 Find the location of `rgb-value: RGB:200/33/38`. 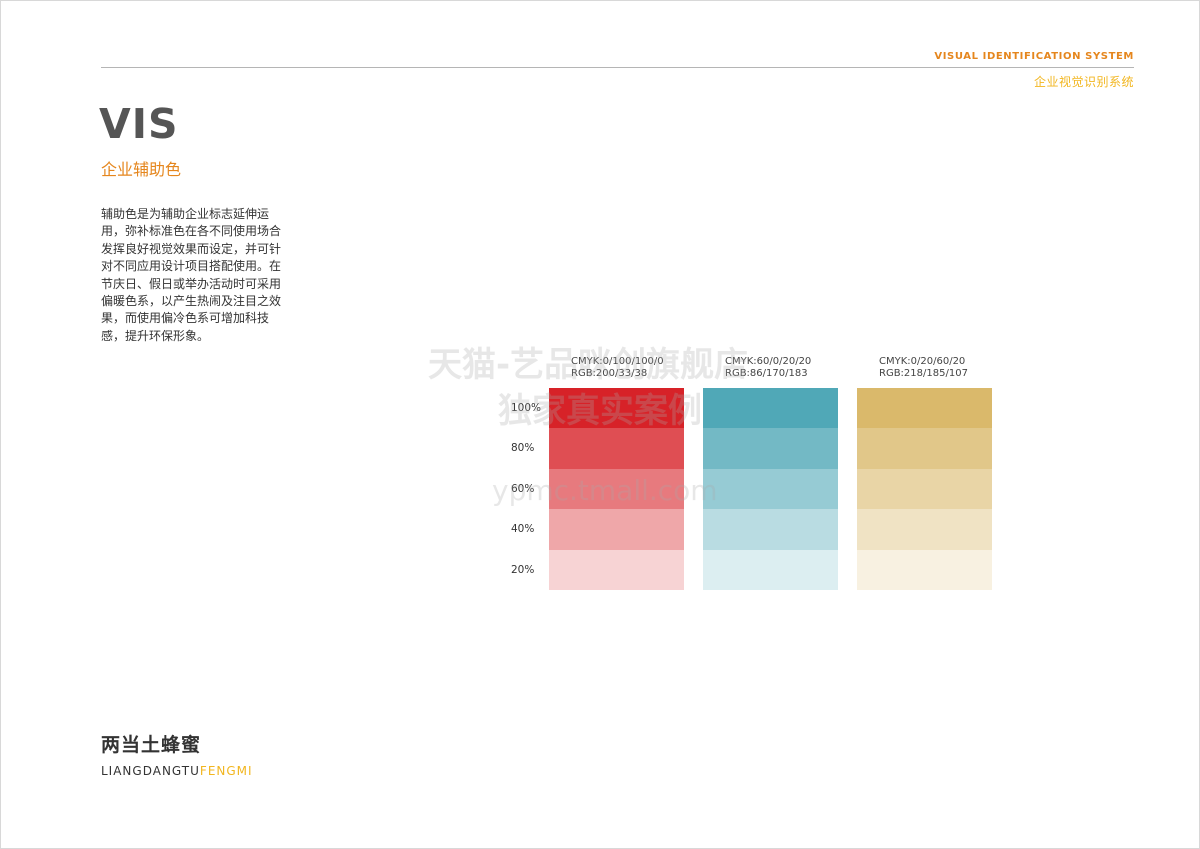

rgb-value: RGB:200/33/38 is located at coordinates (609, 373).